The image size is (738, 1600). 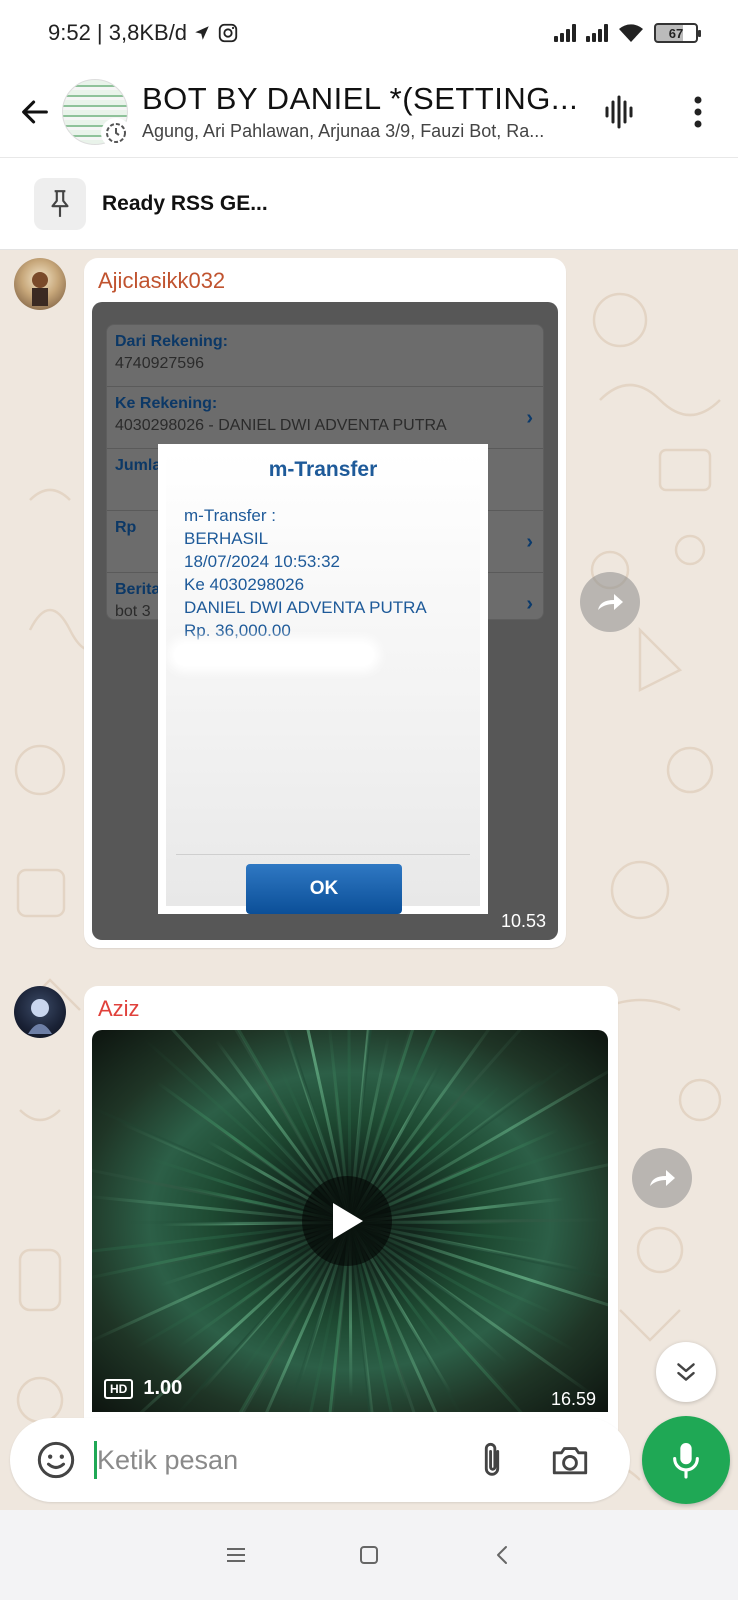 I want to click on message-sender: Ajiclasikk032, so click(x=162, y=280).